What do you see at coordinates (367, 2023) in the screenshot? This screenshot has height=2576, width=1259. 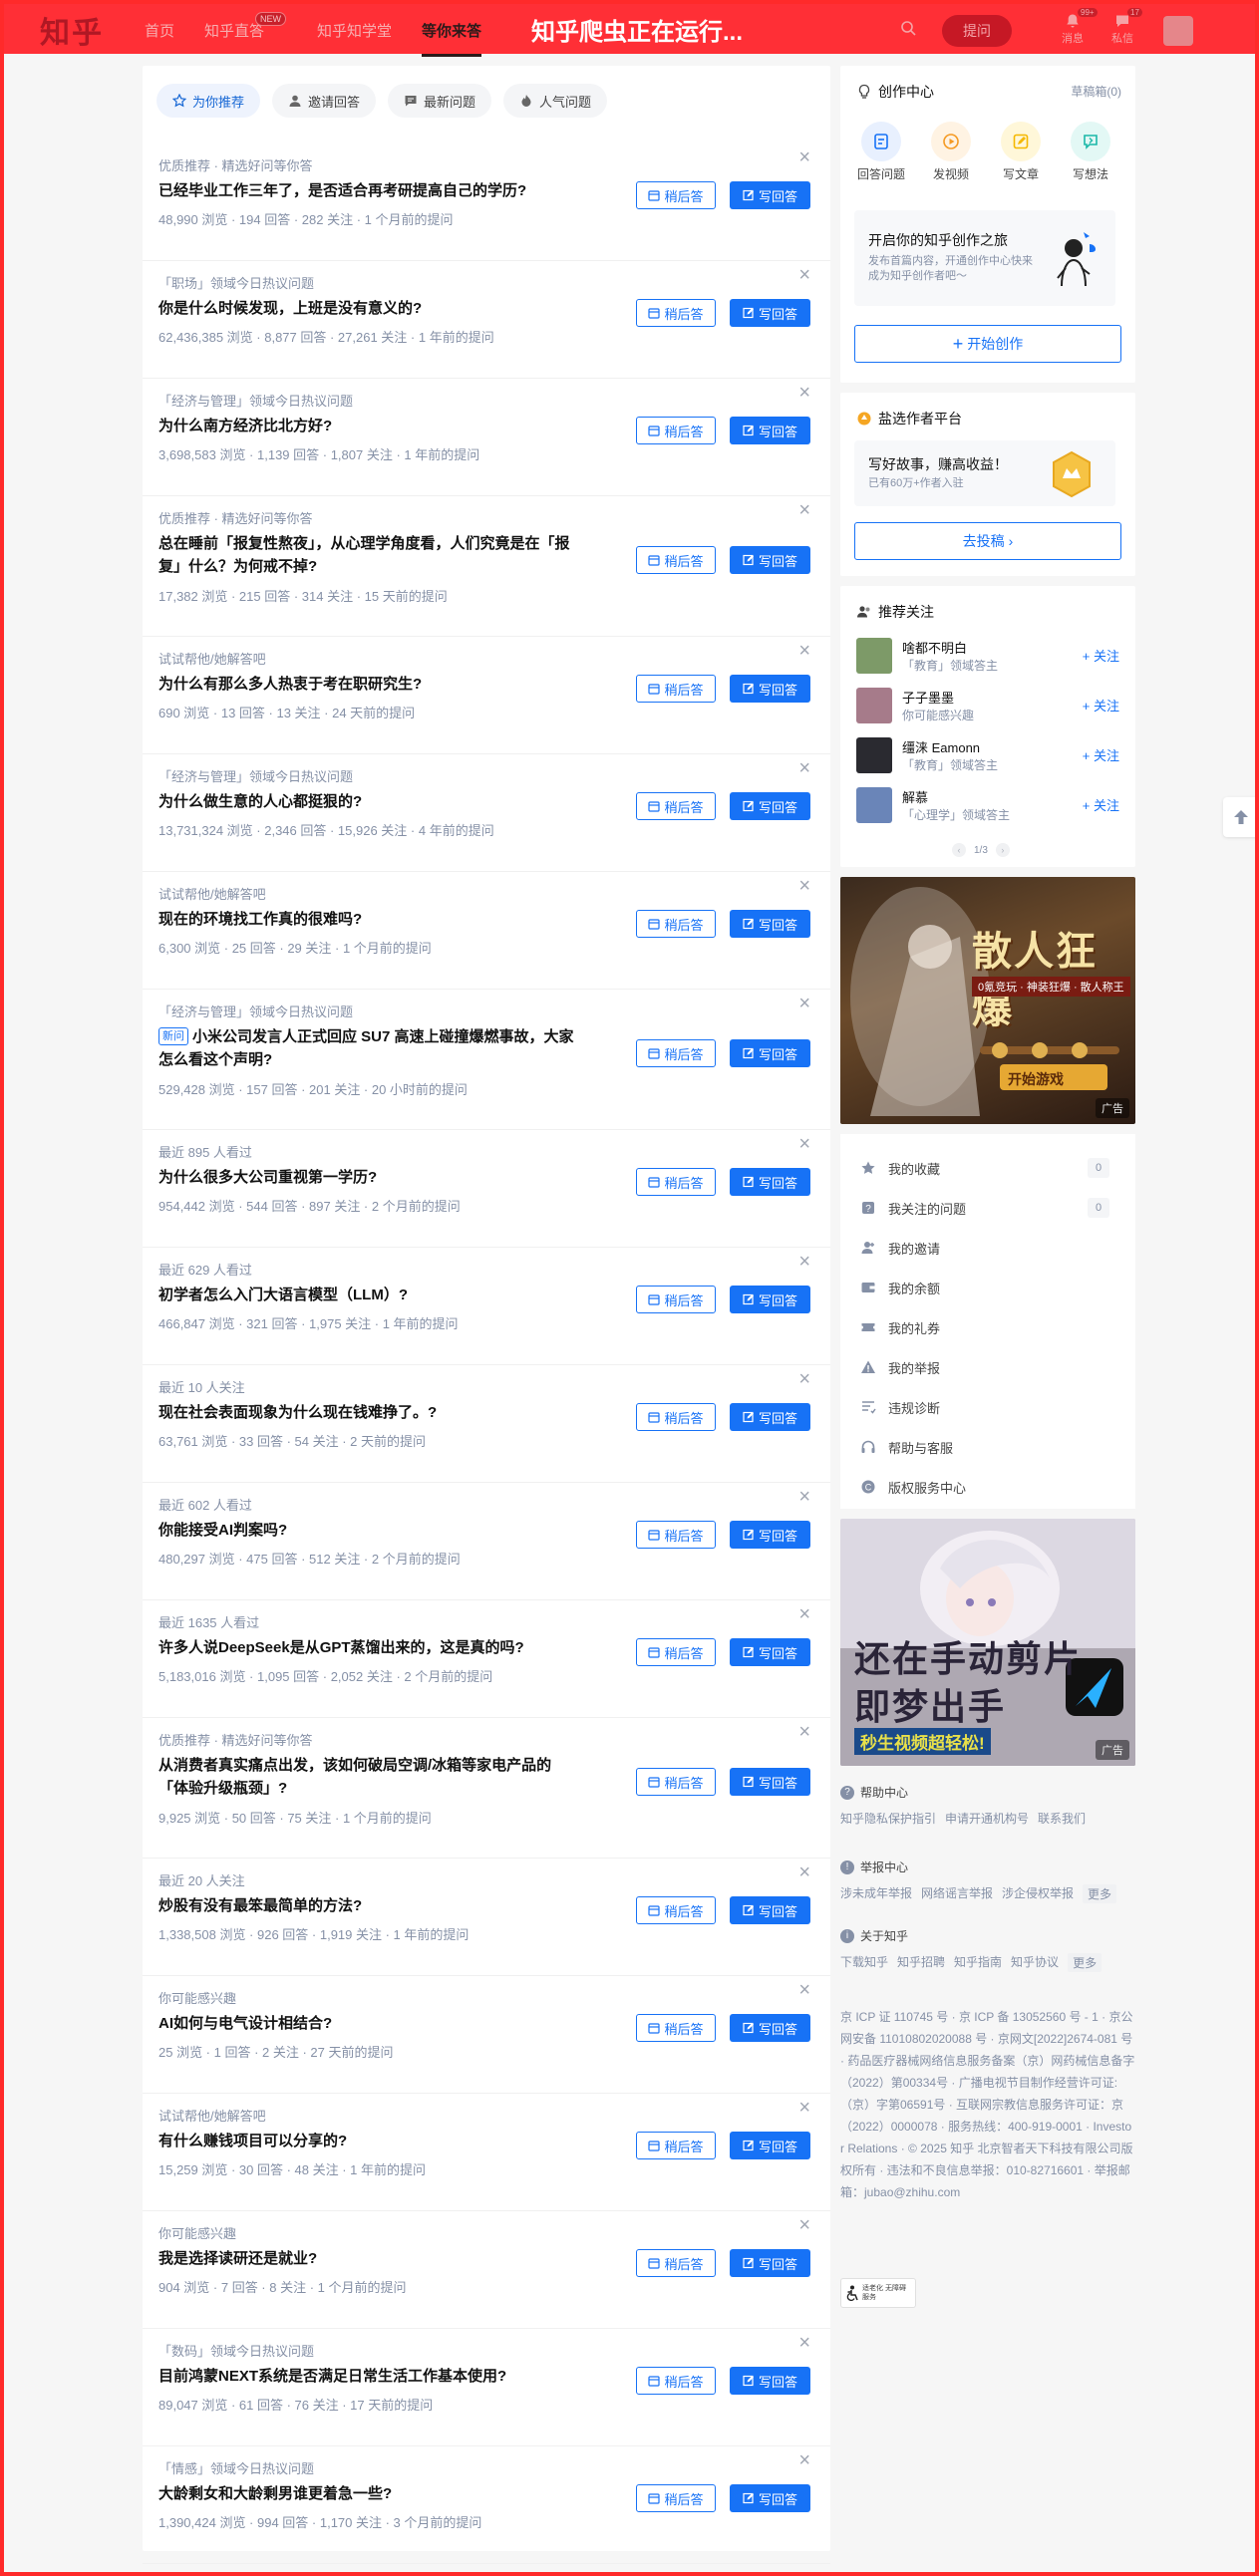 I see `question-title-wrap: AI如何与电气设计相结合?` at bounding box center [367, 2023].